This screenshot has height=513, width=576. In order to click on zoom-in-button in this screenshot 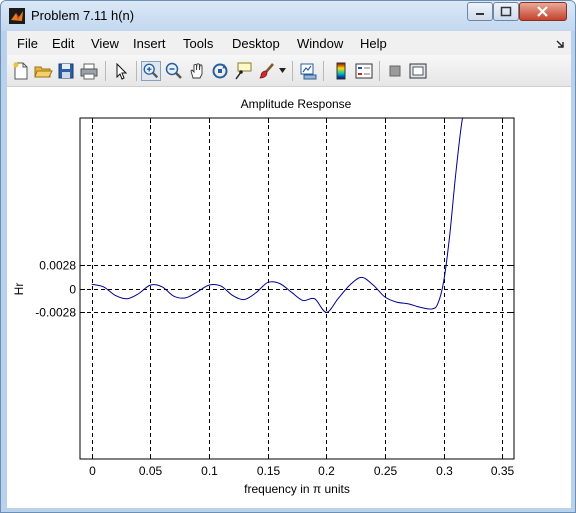, I will do `click(151, 71)`.